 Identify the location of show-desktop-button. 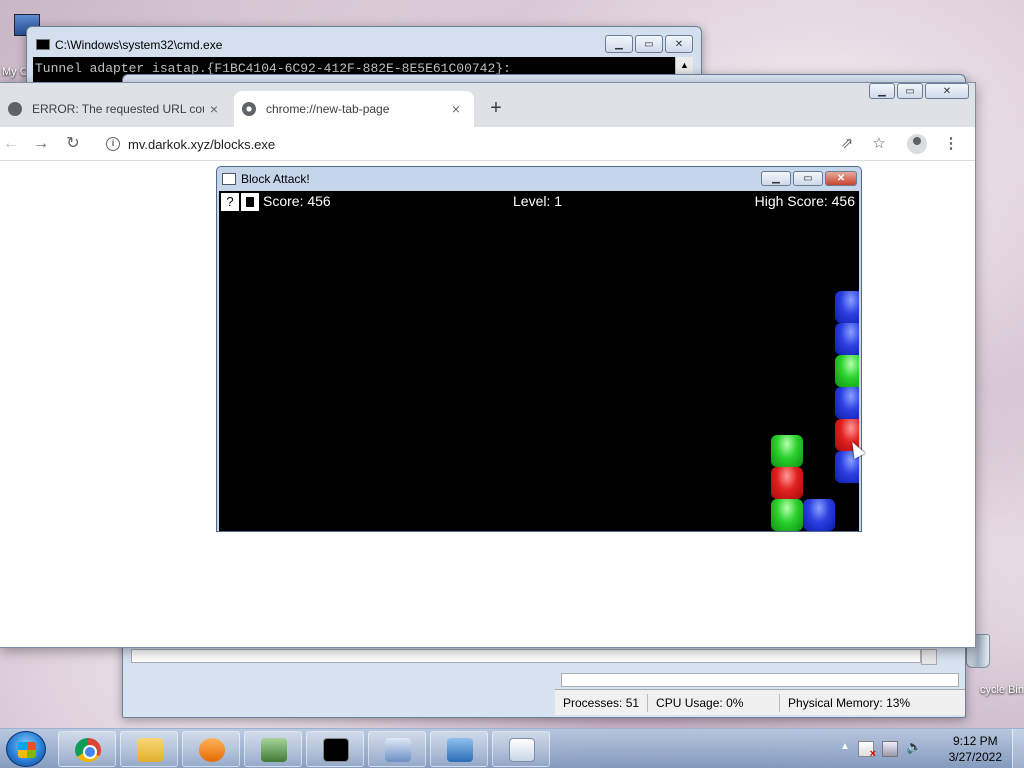
(1018, 748).